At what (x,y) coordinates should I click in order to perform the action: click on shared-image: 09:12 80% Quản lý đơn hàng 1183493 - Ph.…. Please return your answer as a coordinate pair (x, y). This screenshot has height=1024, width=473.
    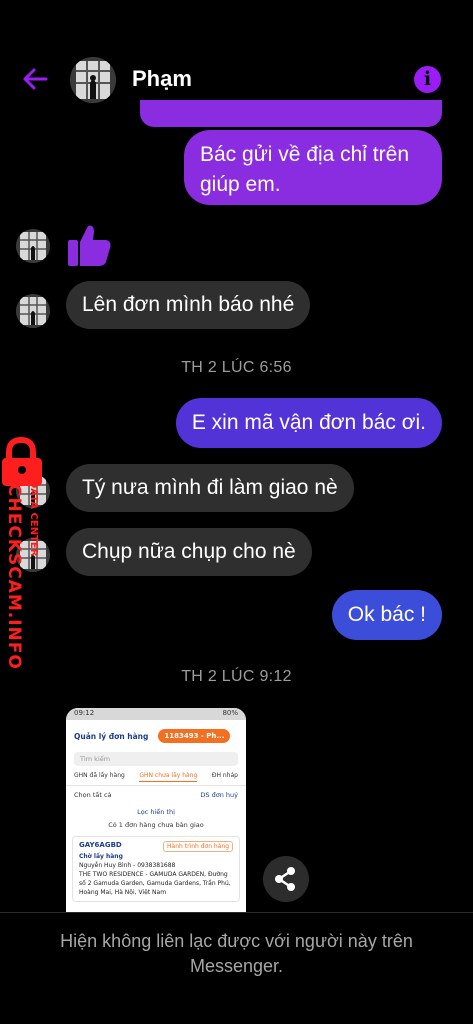
    Looking at the image, I should click on (156, 810).